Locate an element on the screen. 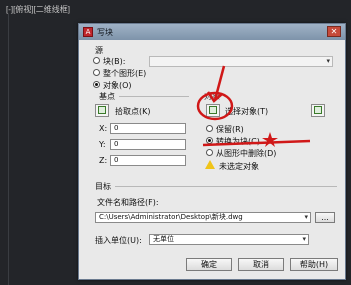 This screenshot has width=351, height=285. annotation-underline is located at coordinates (256, 143).